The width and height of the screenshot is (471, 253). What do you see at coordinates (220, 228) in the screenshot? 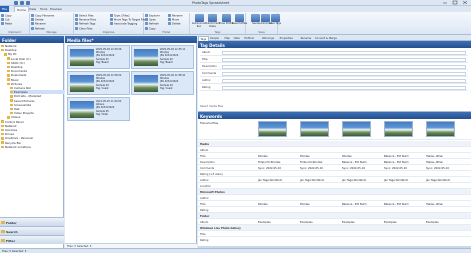
I see `keywords-row-label: Windows Live Photo Gallery` at bounding box center [220, 228].